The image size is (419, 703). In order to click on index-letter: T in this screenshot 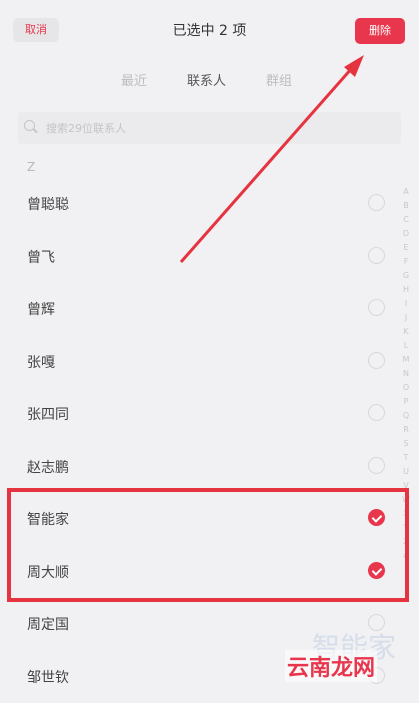, I will do `click(406, 458)`.